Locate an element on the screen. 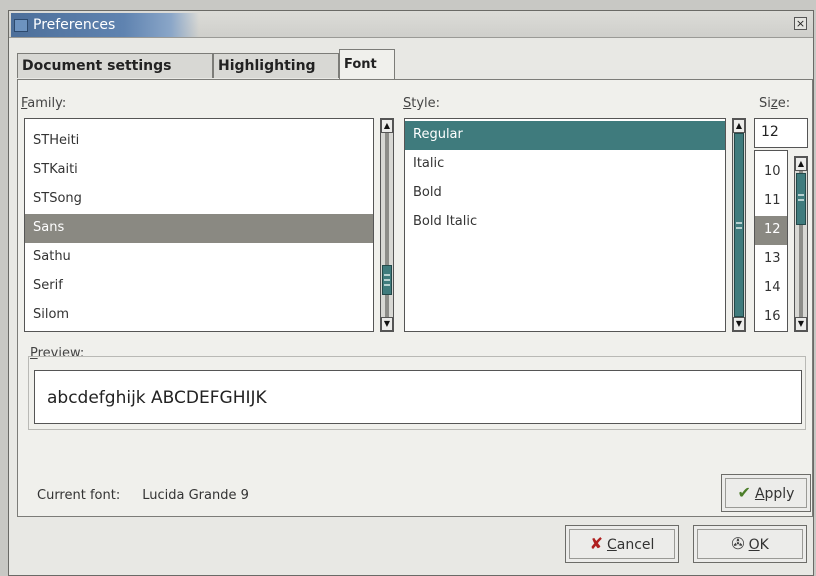  size-item-selected: 12 is located at coordinates (771, 230).